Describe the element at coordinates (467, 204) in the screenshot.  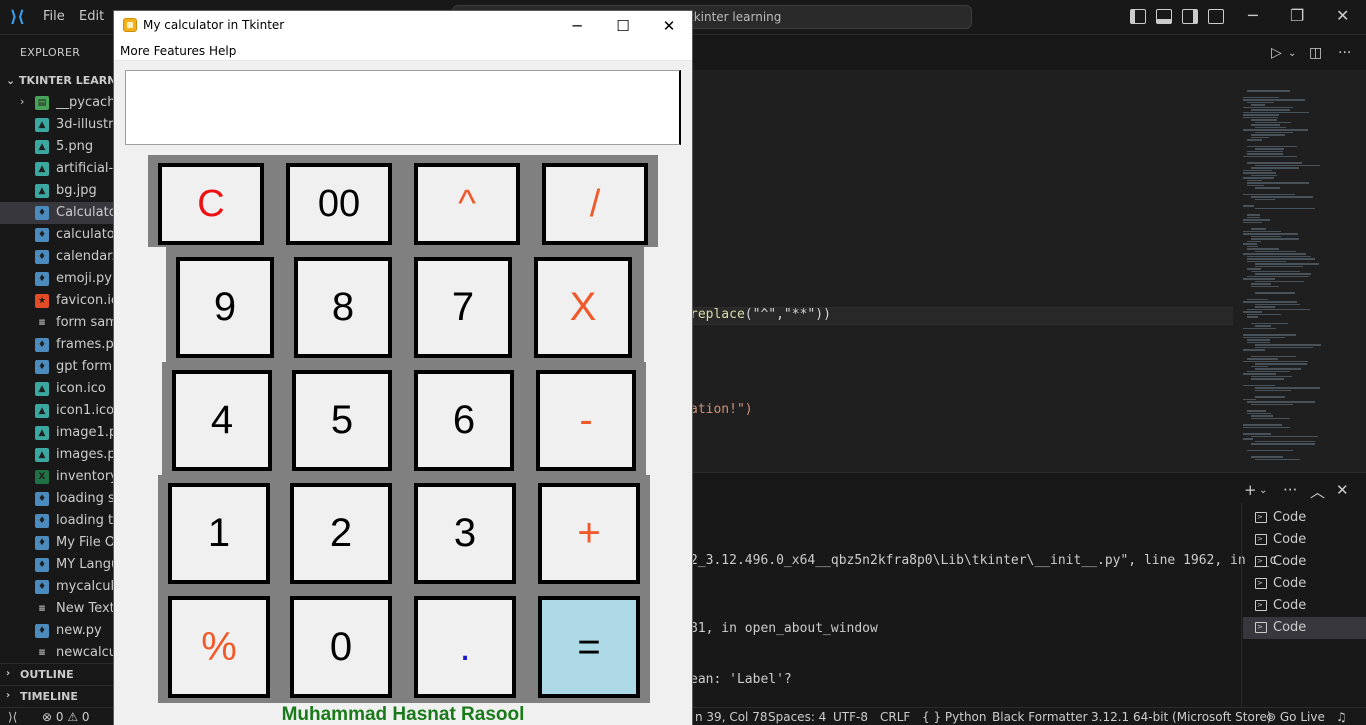
I see `power-button: ^` at that location.